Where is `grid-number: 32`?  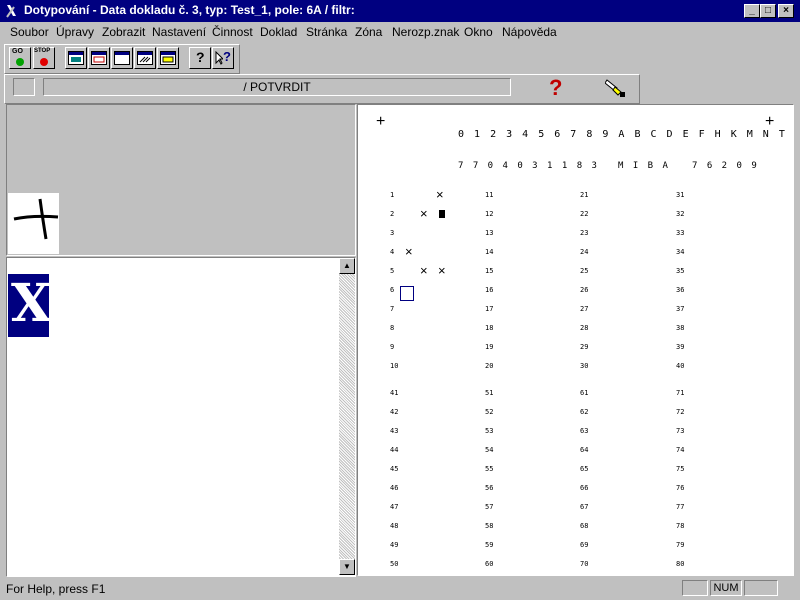
grid-number: 32 is located at coordinates (680, 214).